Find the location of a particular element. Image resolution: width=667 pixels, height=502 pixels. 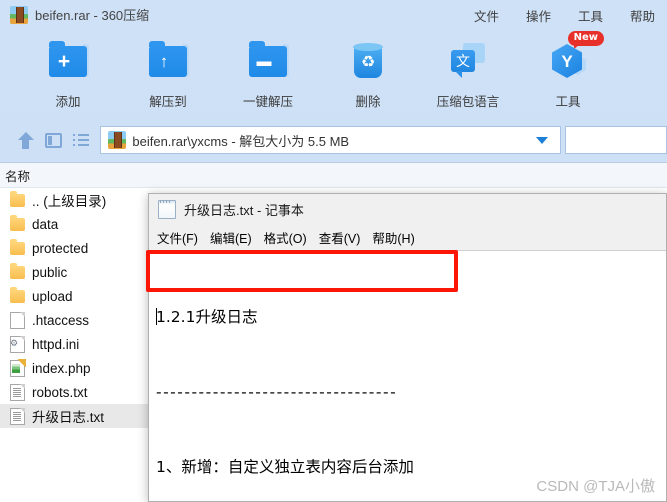

notepad-menu-bar: 文件(F) 编辑(E) 格式(O) 查看(V) 帮助(H) is located at coordinates (407, 237).